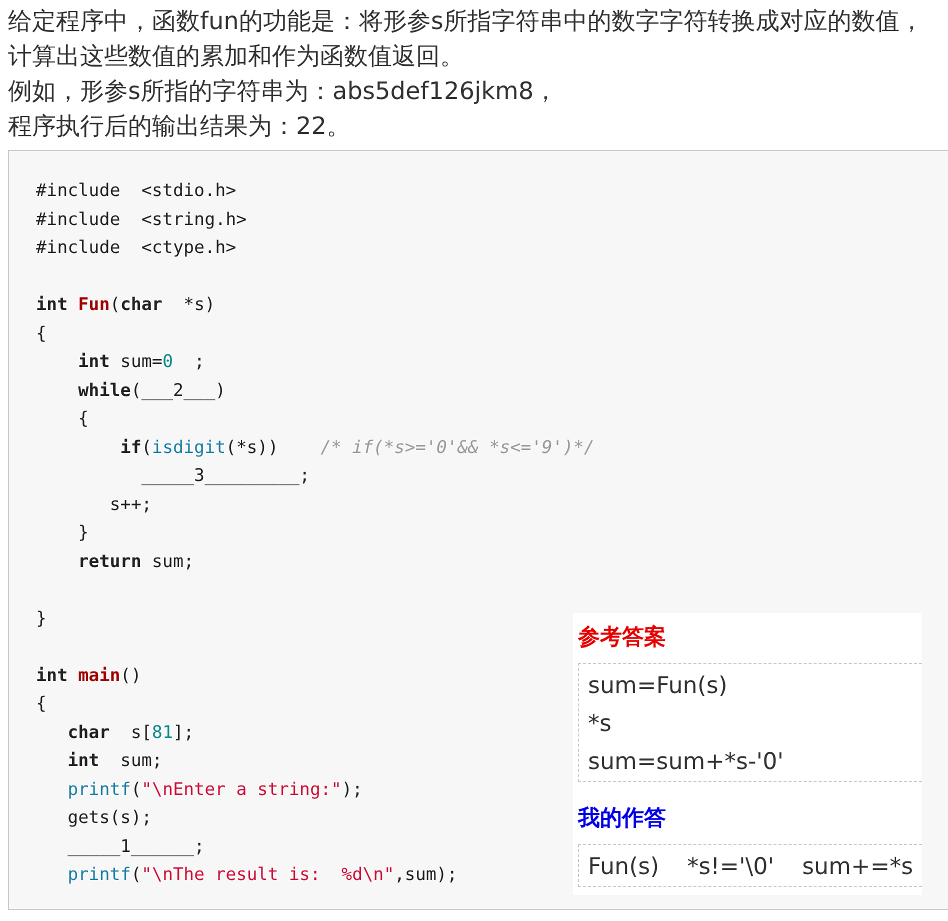 This screenshot has height=921, width=948. What do you see at coordinates (130, 733) in the screenshot?
I see `code-line: char s[81];` at bounding box center [130, 733].